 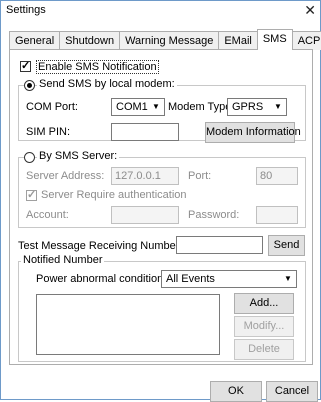 I want to click on tab-sms: SMS, so click(x=274, y=39).